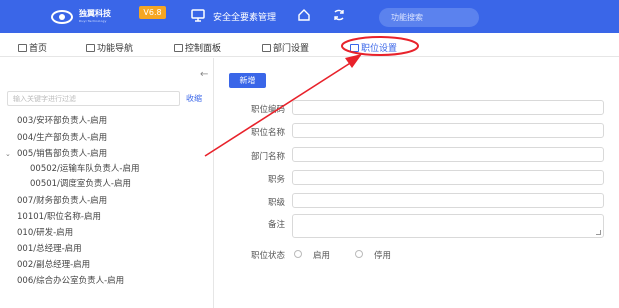 This screenshot has width=619, height=308. I want to click on tab-label: 功能导航, so click(115, 49).